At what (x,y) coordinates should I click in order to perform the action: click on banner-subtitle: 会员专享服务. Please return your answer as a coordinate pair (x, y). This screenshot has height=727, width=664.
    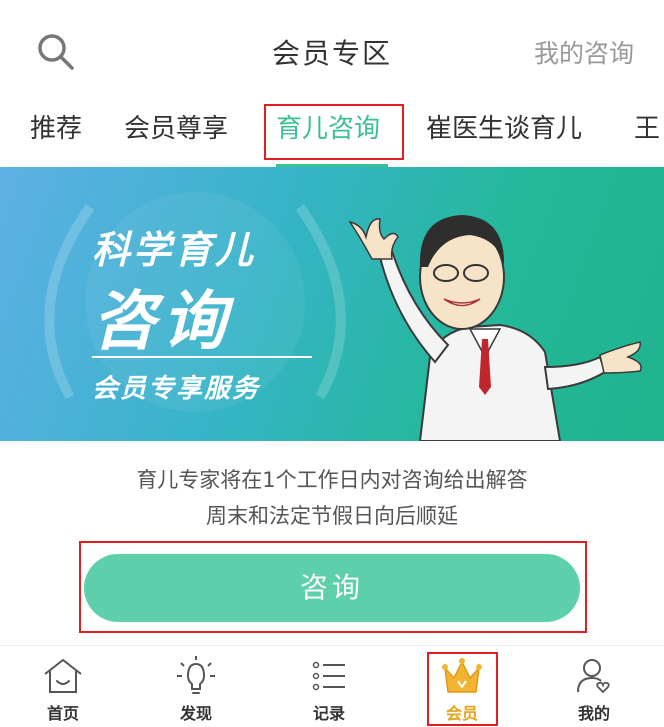
    Looking at the image, I should click on (176, 389).